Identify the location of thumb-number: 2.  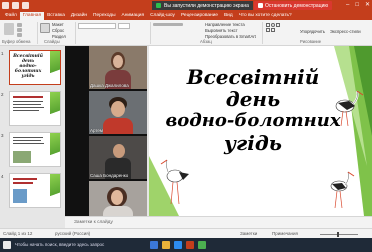
(2, 94).